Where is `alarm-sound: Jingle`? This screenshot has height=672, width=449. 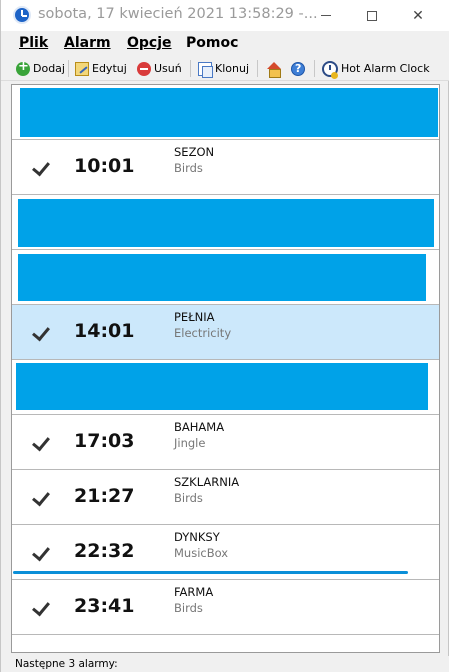 alarm-sound: Jingle is located at coordinates (190, 443).